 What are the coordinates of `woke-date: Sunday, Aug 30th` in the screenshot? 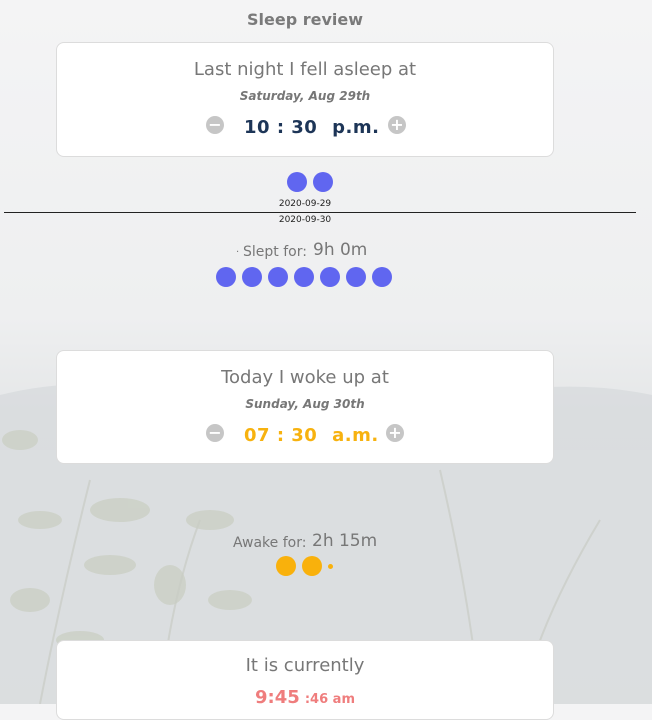 It's located at (305, 404).